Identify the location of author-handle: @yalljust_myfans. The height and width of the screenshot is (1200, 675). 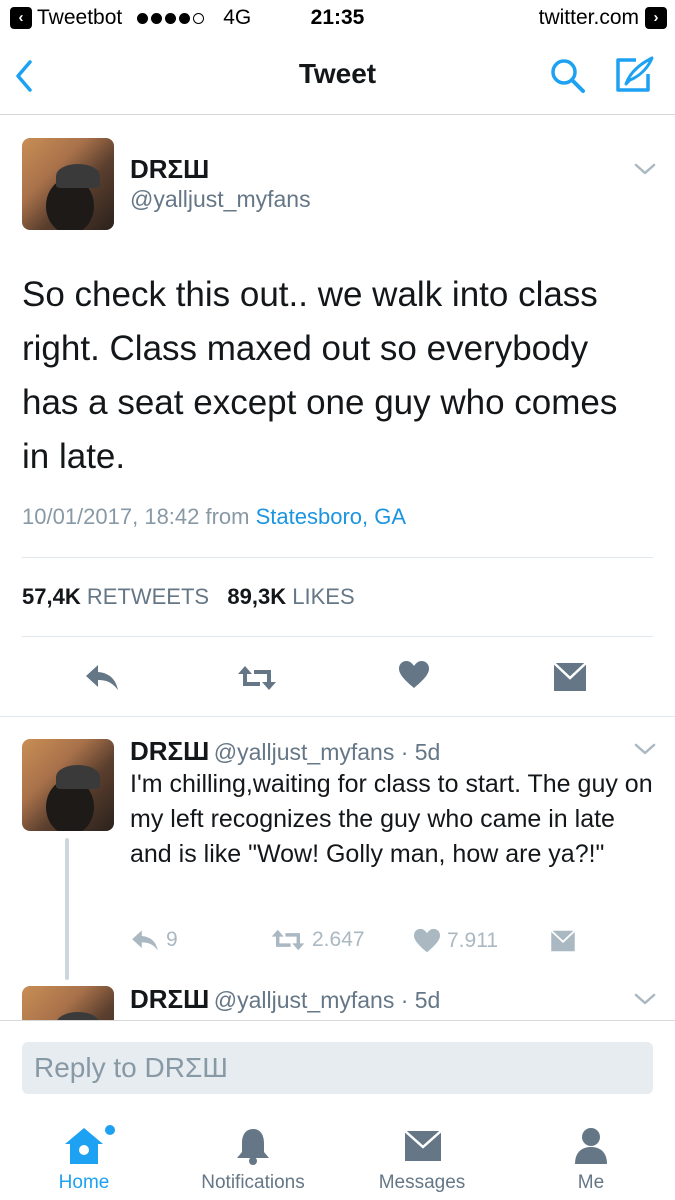
(220, 199).